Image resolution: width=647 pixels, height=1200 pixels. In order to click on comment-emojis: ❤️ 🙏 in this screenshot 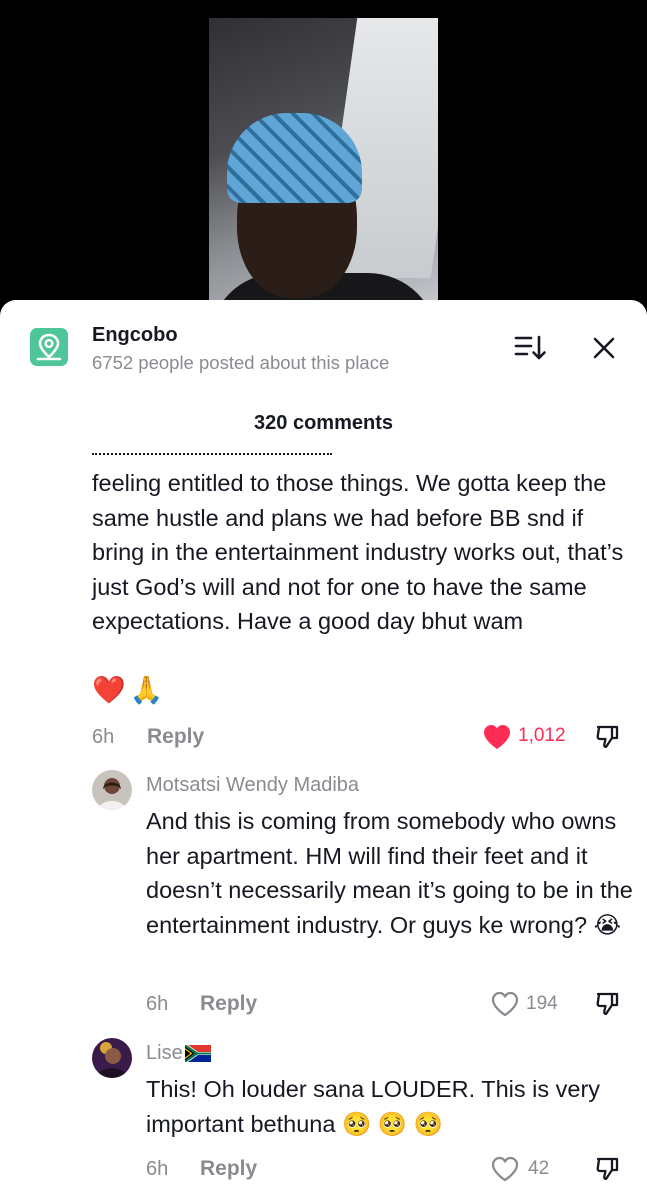, I will do `click(129, 690)`.